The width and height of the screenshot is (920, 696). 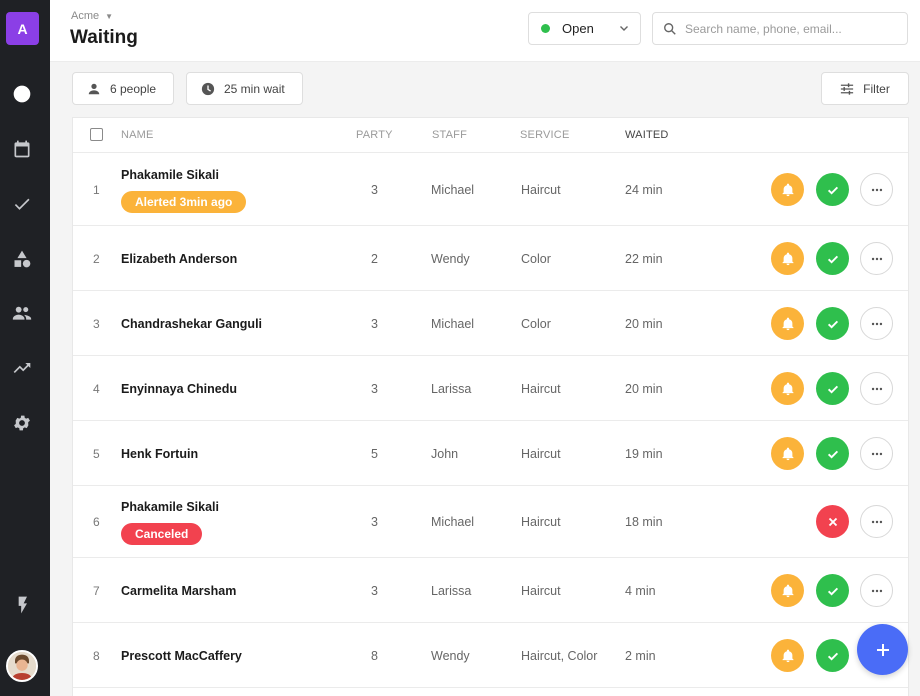 I want to click on add-guest-button, so click(x=882, y=649).